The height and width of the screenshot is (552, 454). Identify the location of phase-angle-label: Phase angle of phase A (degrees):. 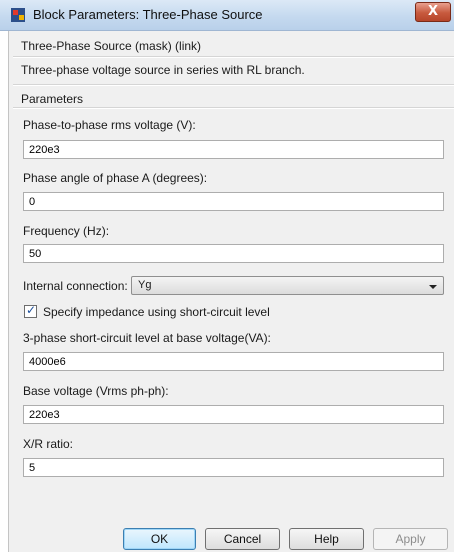
(115, 178).